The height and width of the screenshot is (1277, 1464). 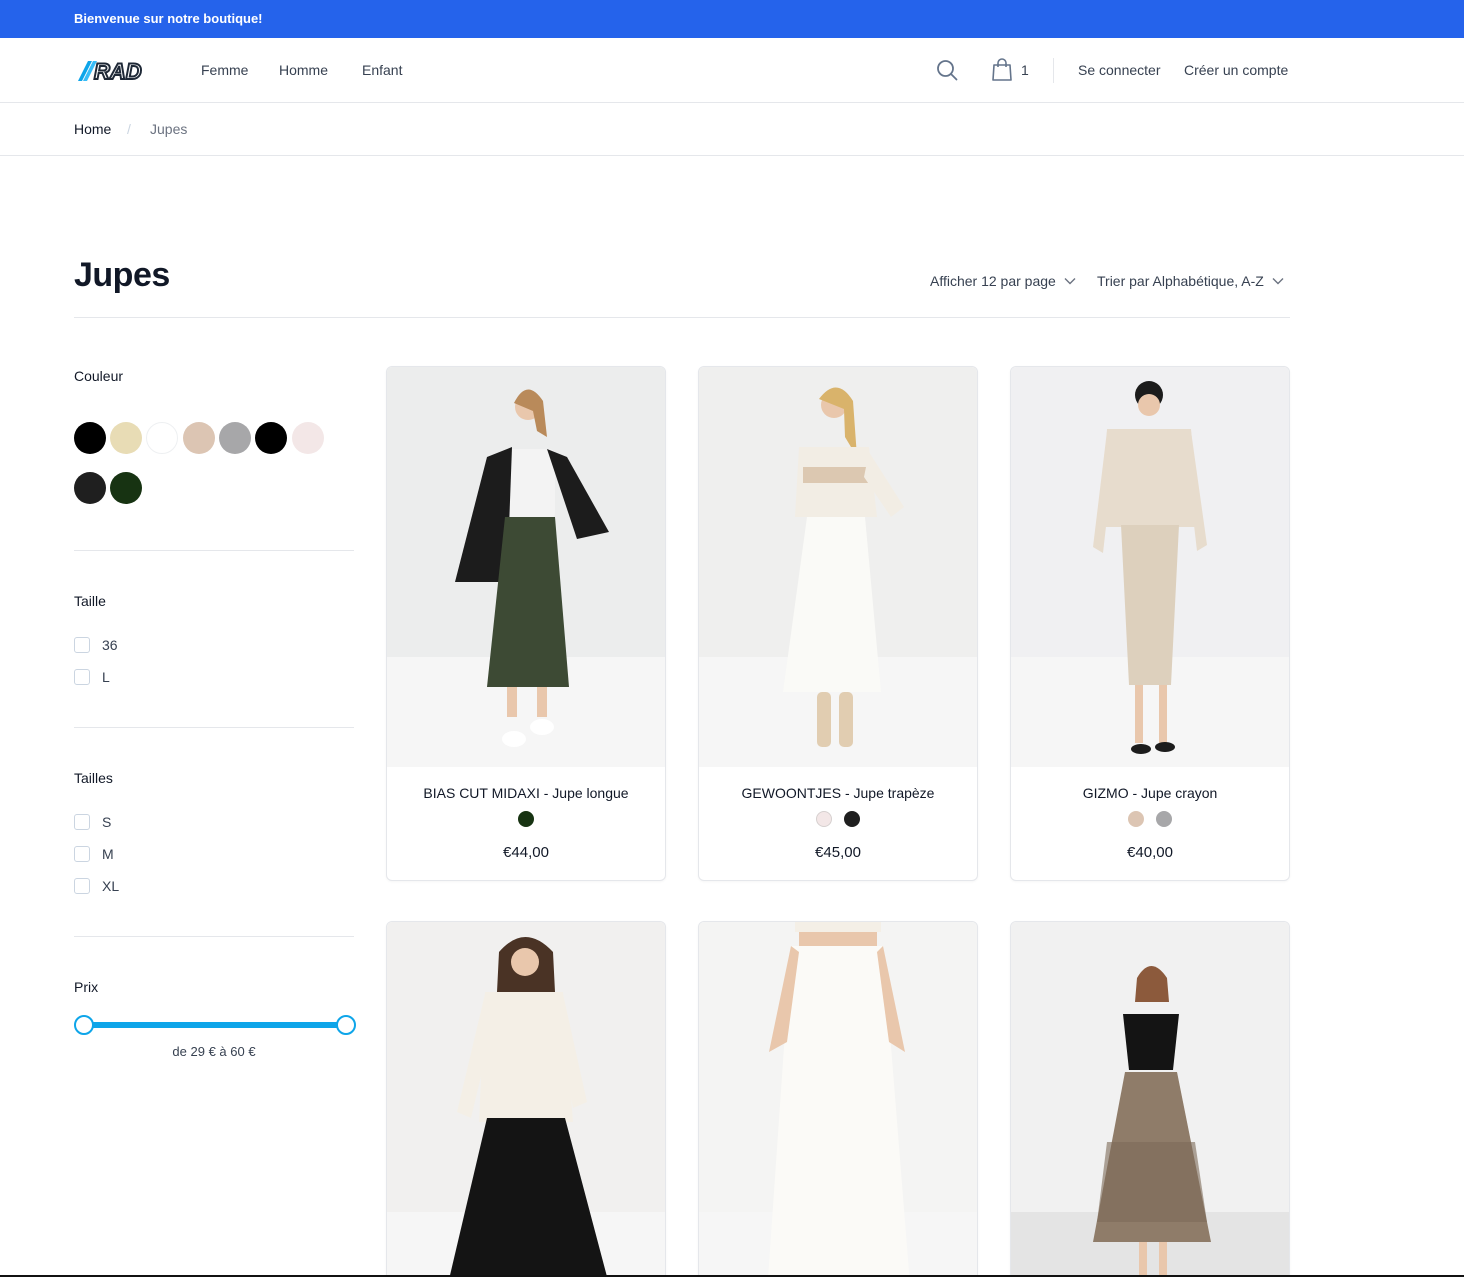 I want to click on product-name: BIAS CUT MIDAXI - Jupe longue, so click(x=526, y=793).